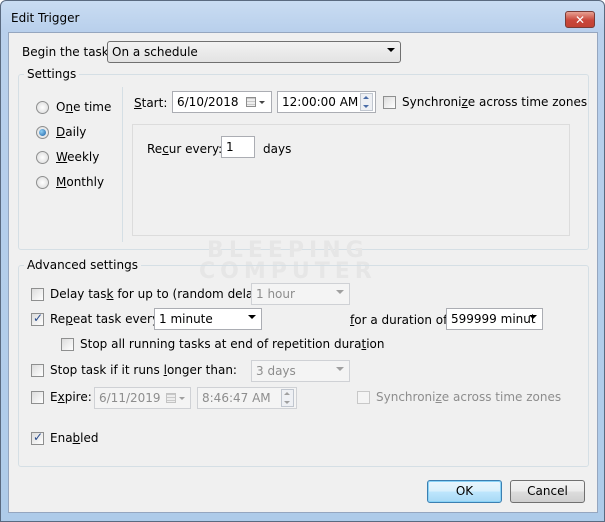 The height and width of the screenshot is (522, 605). I want to click on radio-one-time-label: One time, so click(83, 107).